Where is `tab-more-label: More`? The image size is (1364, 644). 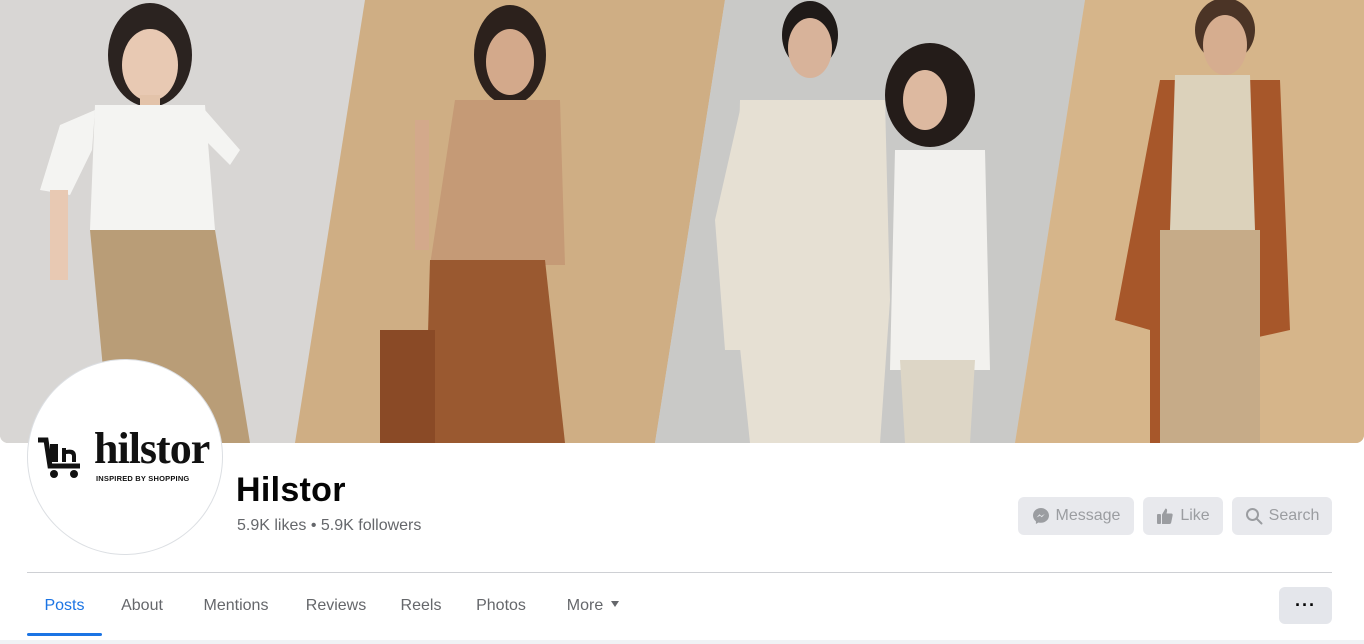
tab-more-label: More is located at coordinates (585, 605).